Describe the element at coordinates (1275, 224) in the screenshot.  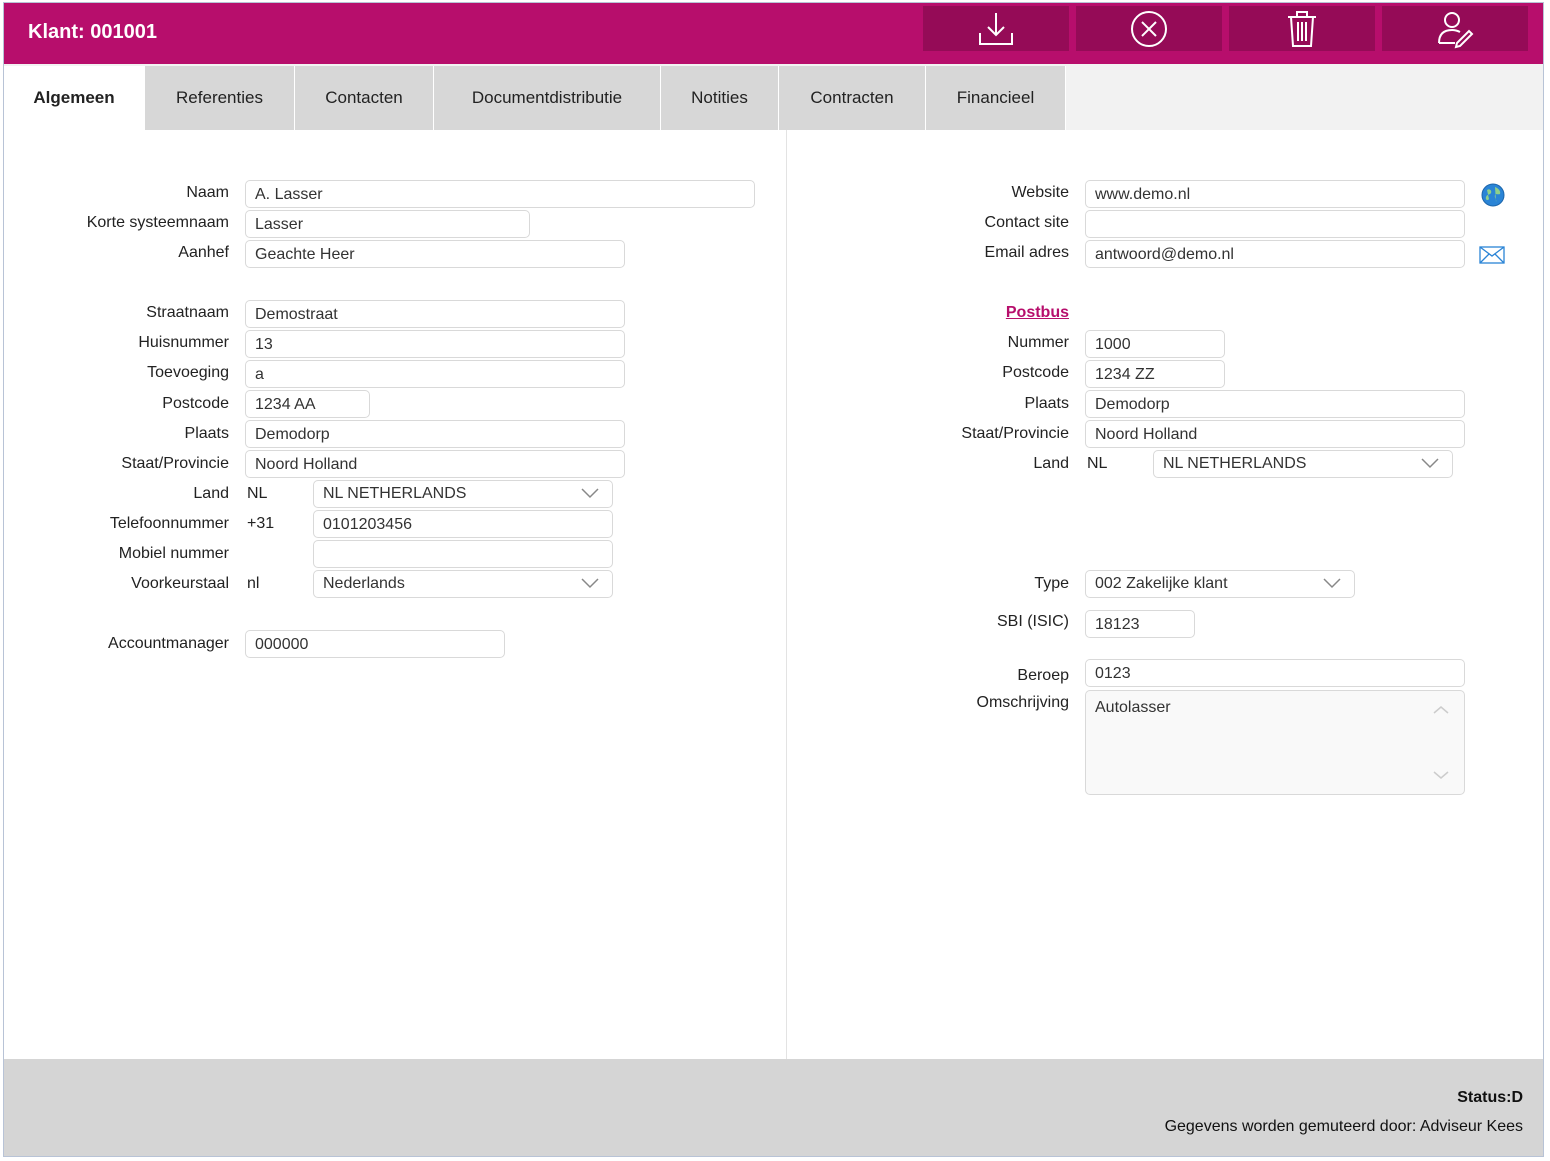
I see `contact-site-input` at that location.